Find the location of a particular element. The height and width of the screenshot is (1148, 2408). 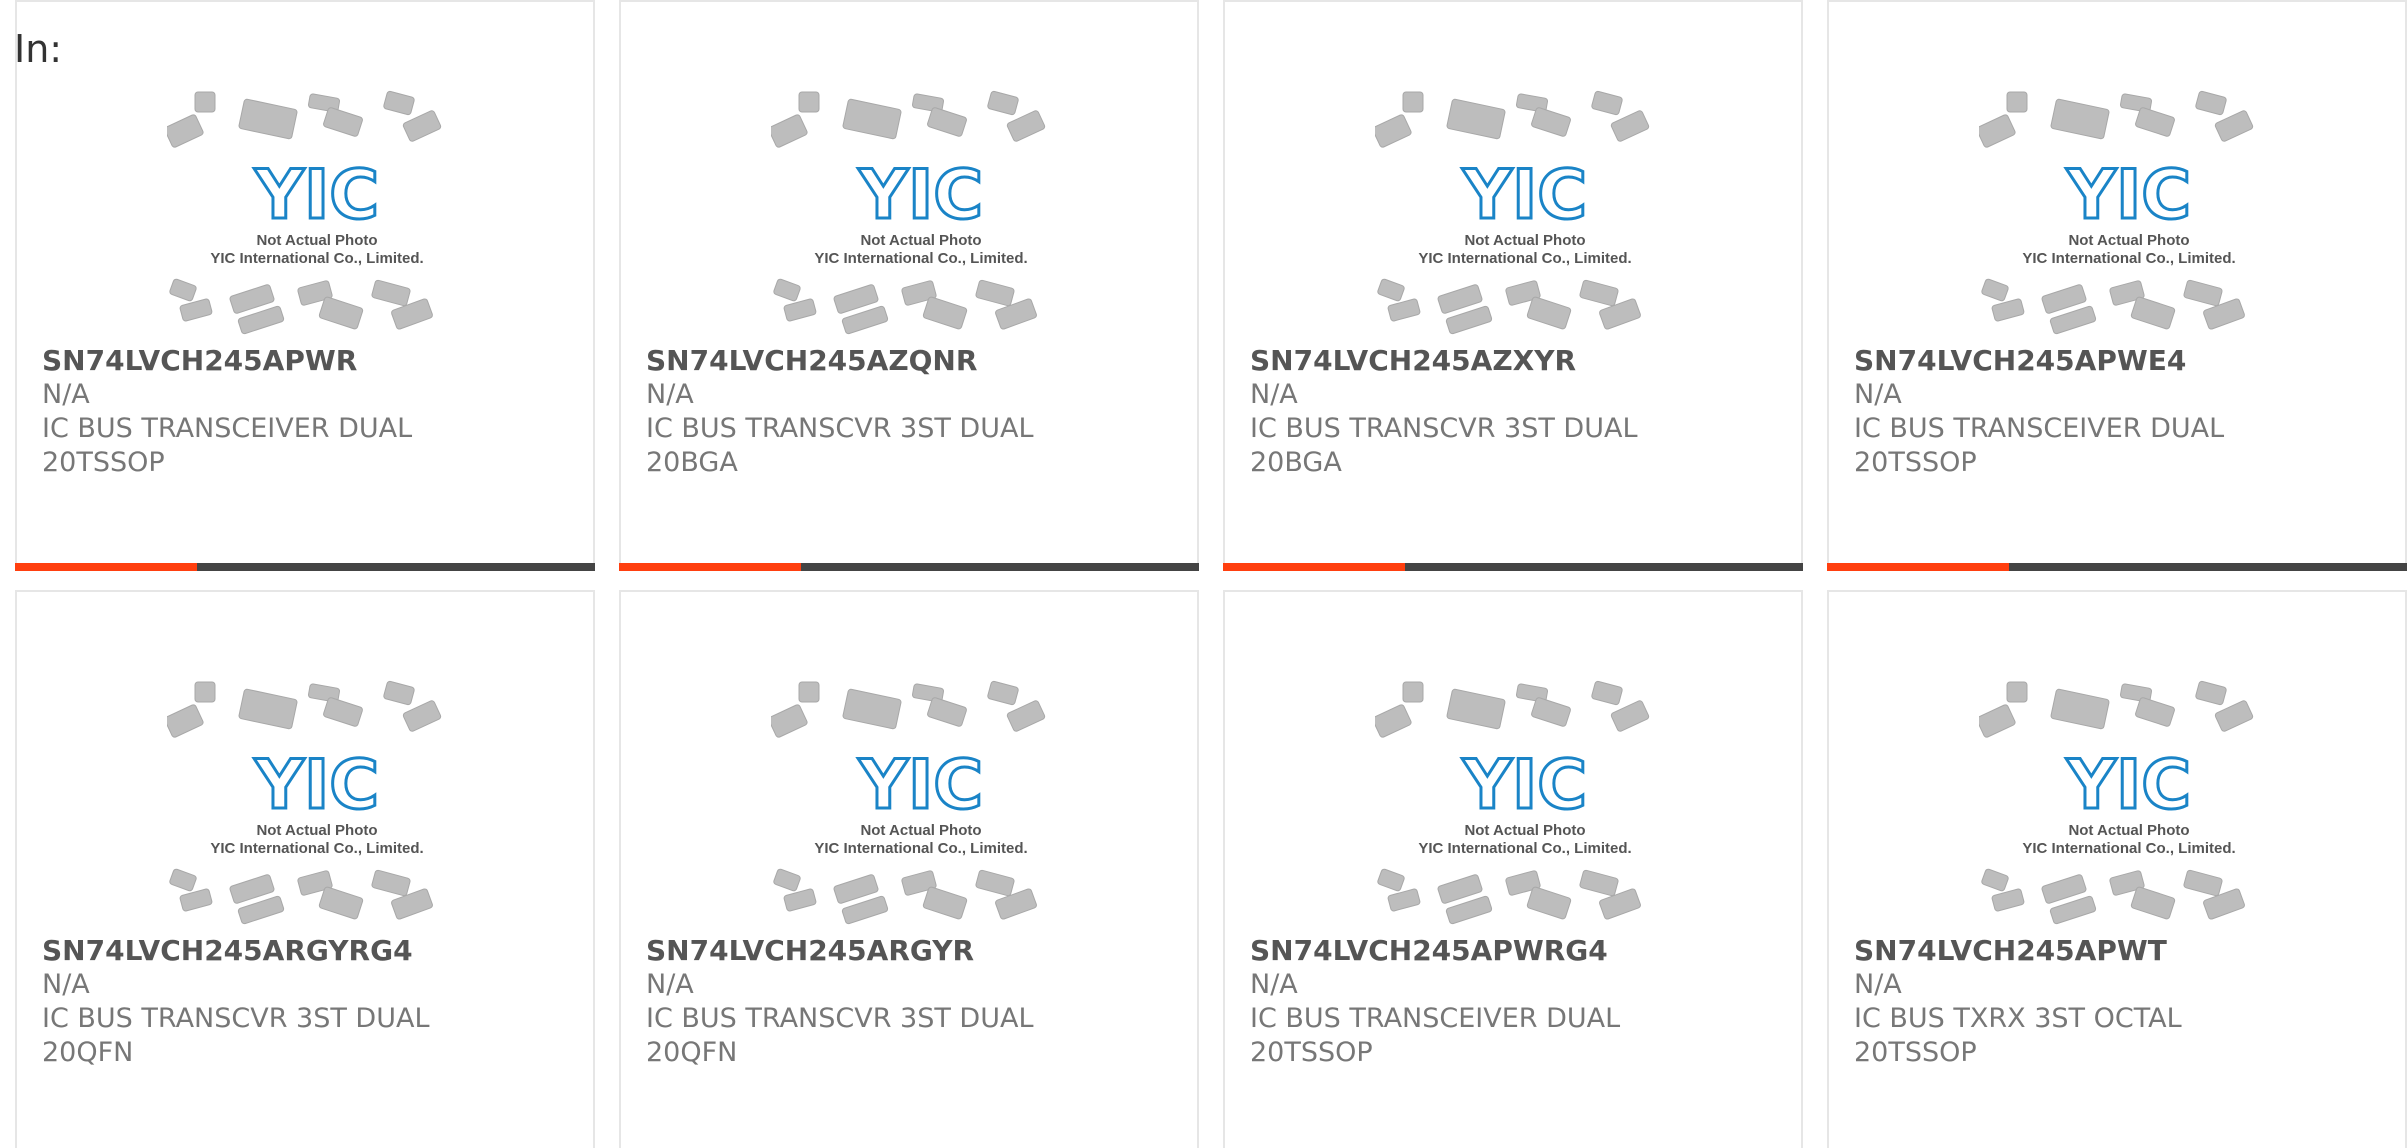

product-part-number: SN74LVCH245APWR is located at coordinates (199, 360).